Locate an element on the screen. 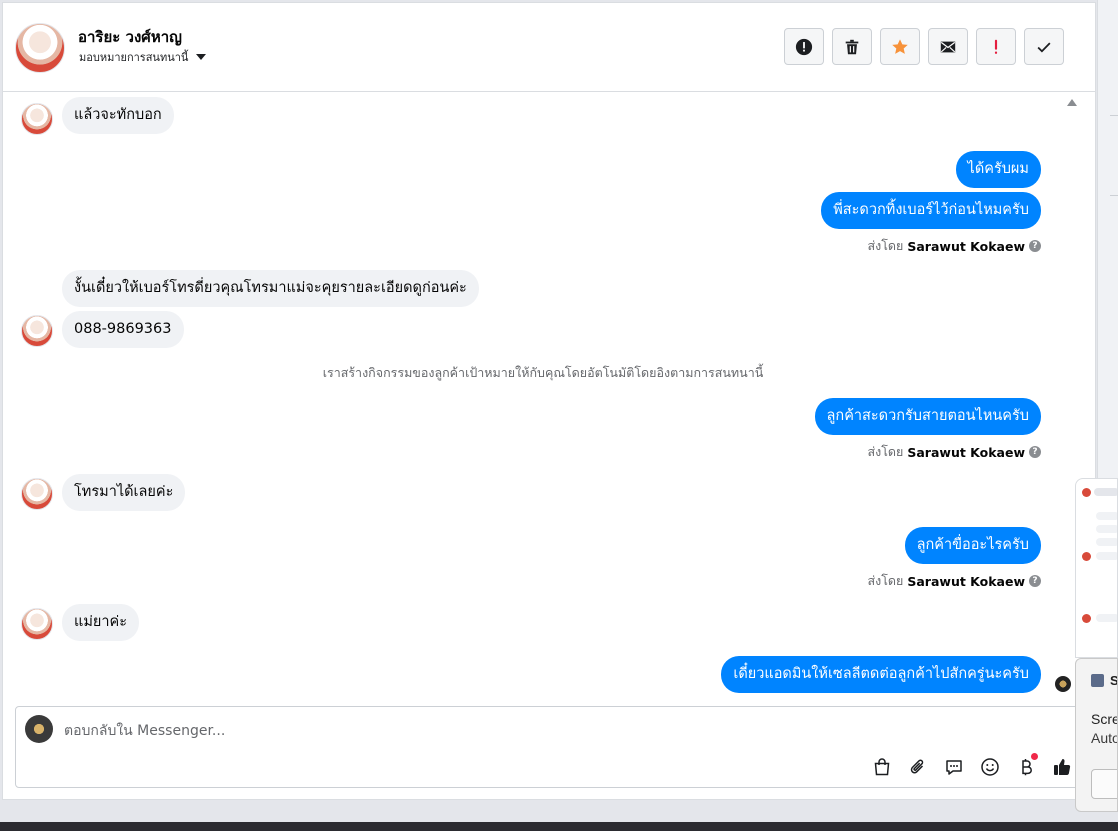 The image size is (1118, 831). alert-circle-icon is located at coordinates (804, 46).